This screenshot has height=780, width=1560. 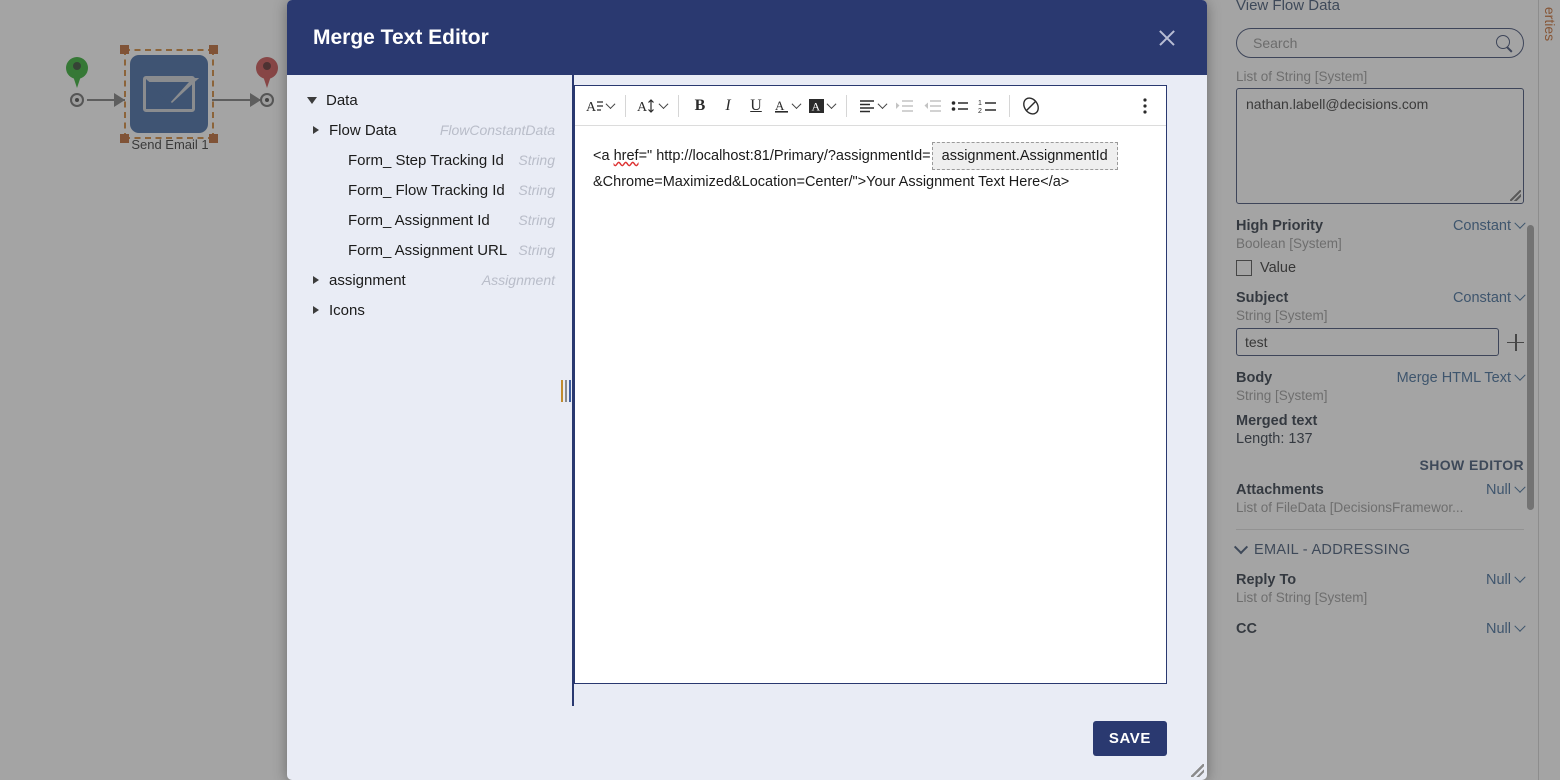 What do you see at coordinates (747, 37) in the screenshot?
I see `dialog-header: Merge Text Editor` at bounding box center [747, 37].